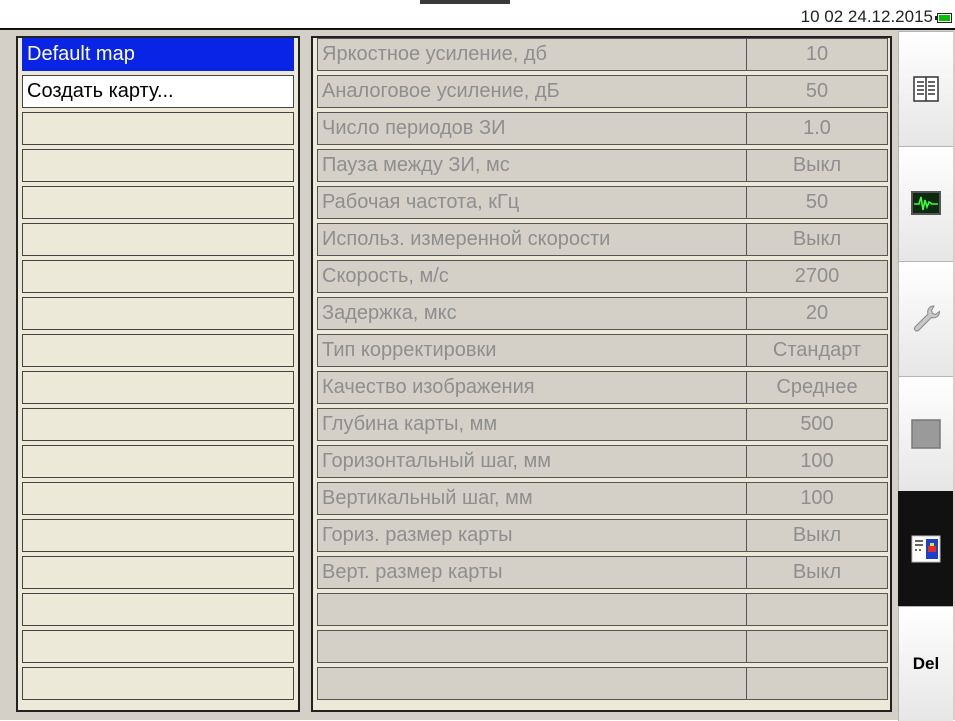 Image resolution: width=955 pixels, height=721 pixels. What do you see at coordinates (602, 387) in the screenshot?
I see `param-row: Качество изображения Среднее` at bounding box center [602, 387].